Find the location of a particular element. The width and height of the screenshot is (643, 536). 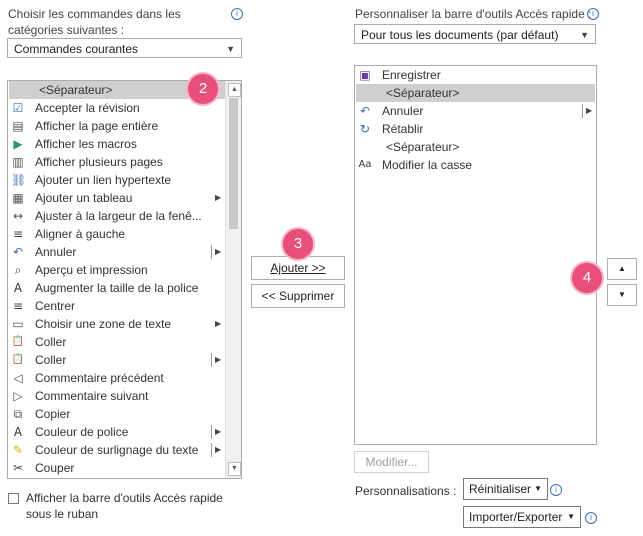

reset-button-label: Réinitialiser is located at coordinates (500, 489).